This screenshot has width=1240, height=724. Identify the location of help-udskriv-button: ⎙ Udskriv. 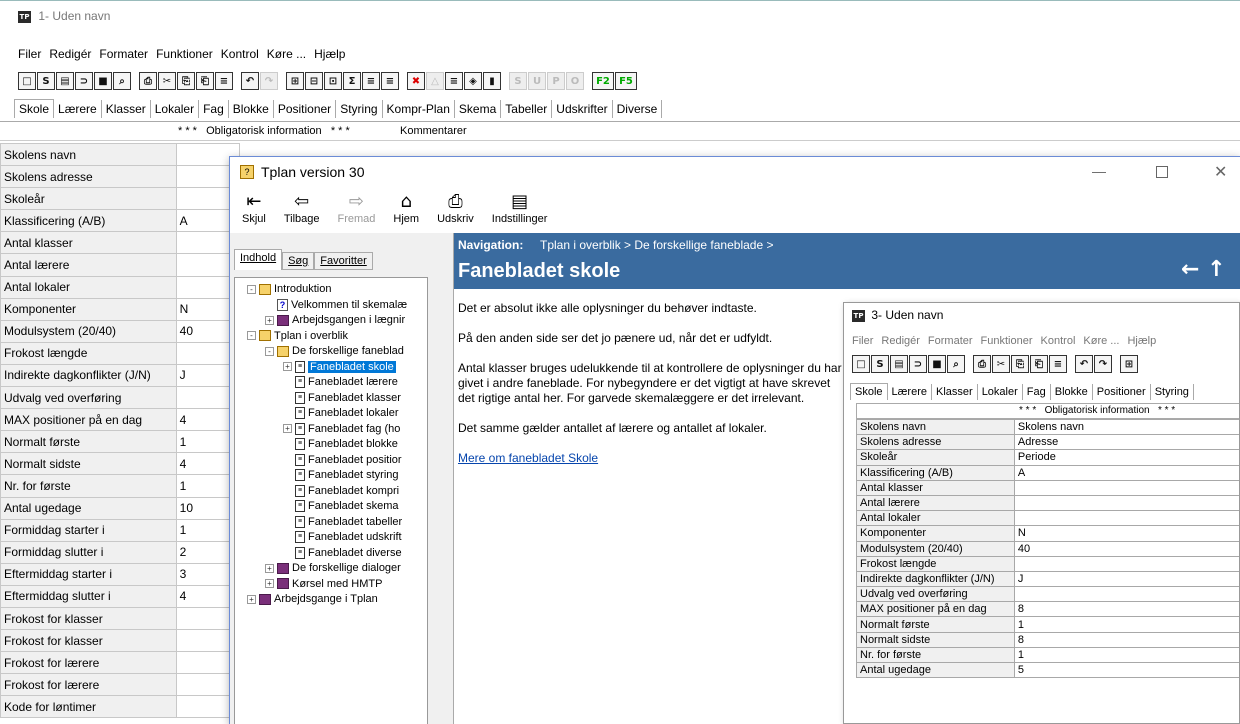
(455, 211).